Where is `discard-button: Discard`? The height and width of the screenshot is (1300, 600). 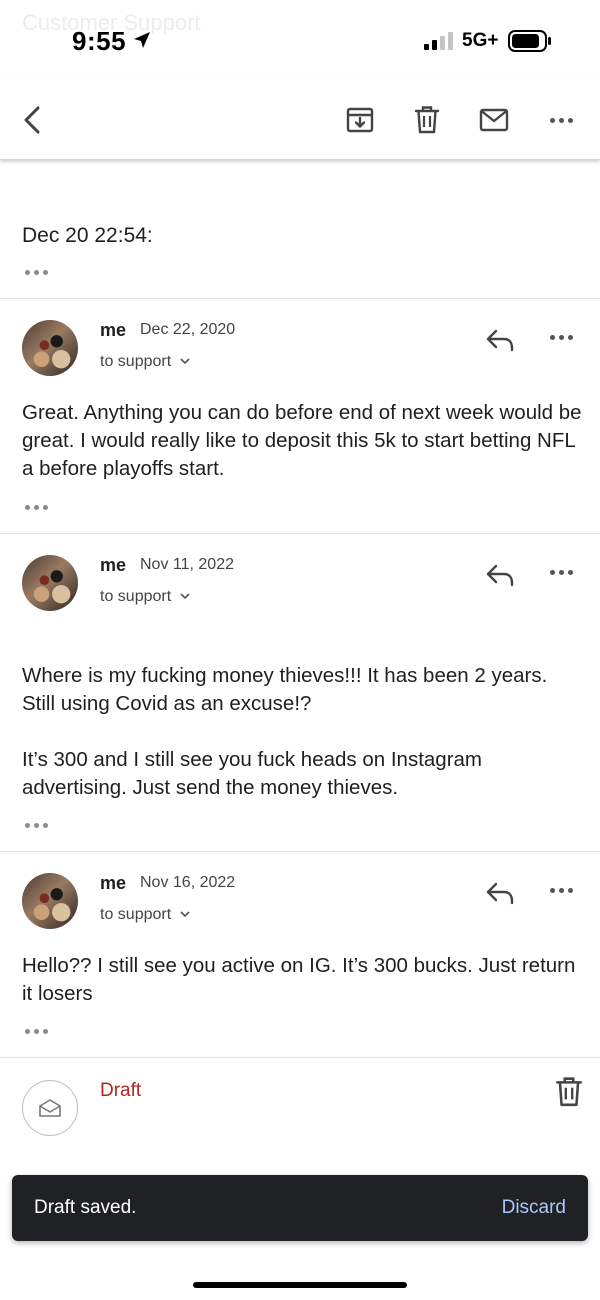 discard-button: Discard is located at coordinates (534, 1208).